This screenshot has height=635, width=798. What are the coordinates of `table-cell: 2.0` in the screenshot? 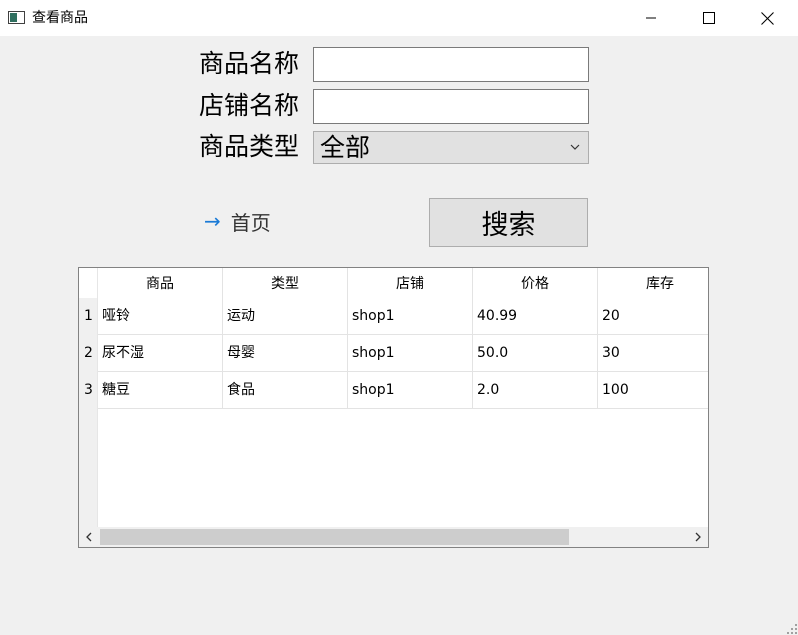 It's located at (535, 390).